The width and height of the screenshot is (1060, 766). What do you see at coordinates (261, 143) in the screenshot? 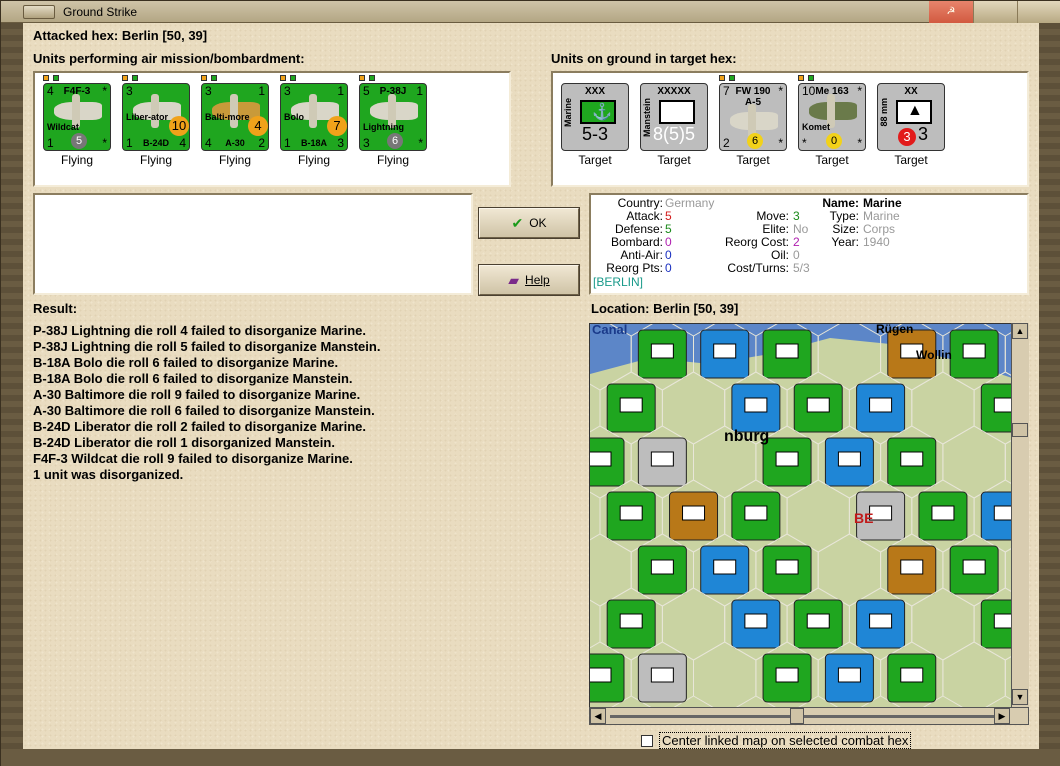
I see `counter-value: 2` at bounding box center [261, 143].